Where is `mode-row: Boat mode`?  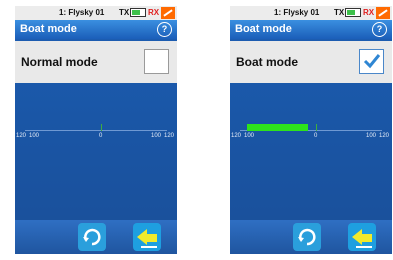 mode-row: Boat mode is located at coordinates (311, 62).